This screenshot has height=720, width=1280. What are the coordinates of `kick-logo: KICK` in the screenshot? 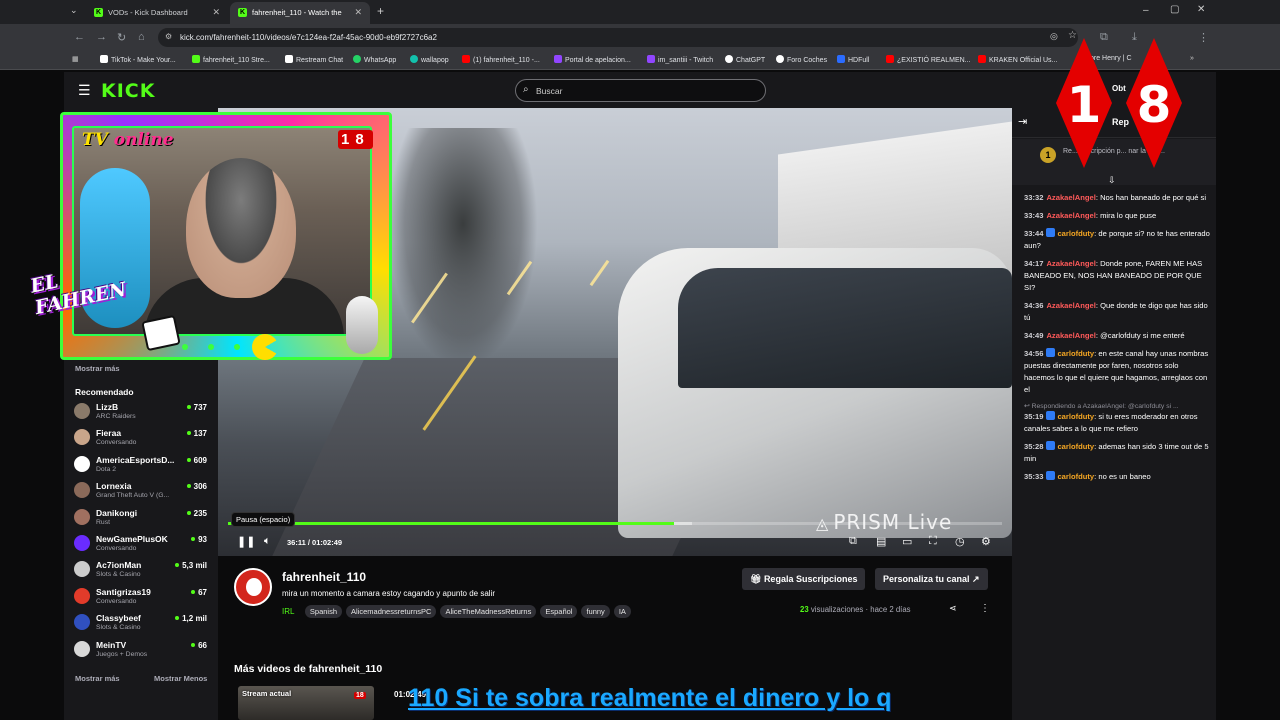 It's located at (128, 91).